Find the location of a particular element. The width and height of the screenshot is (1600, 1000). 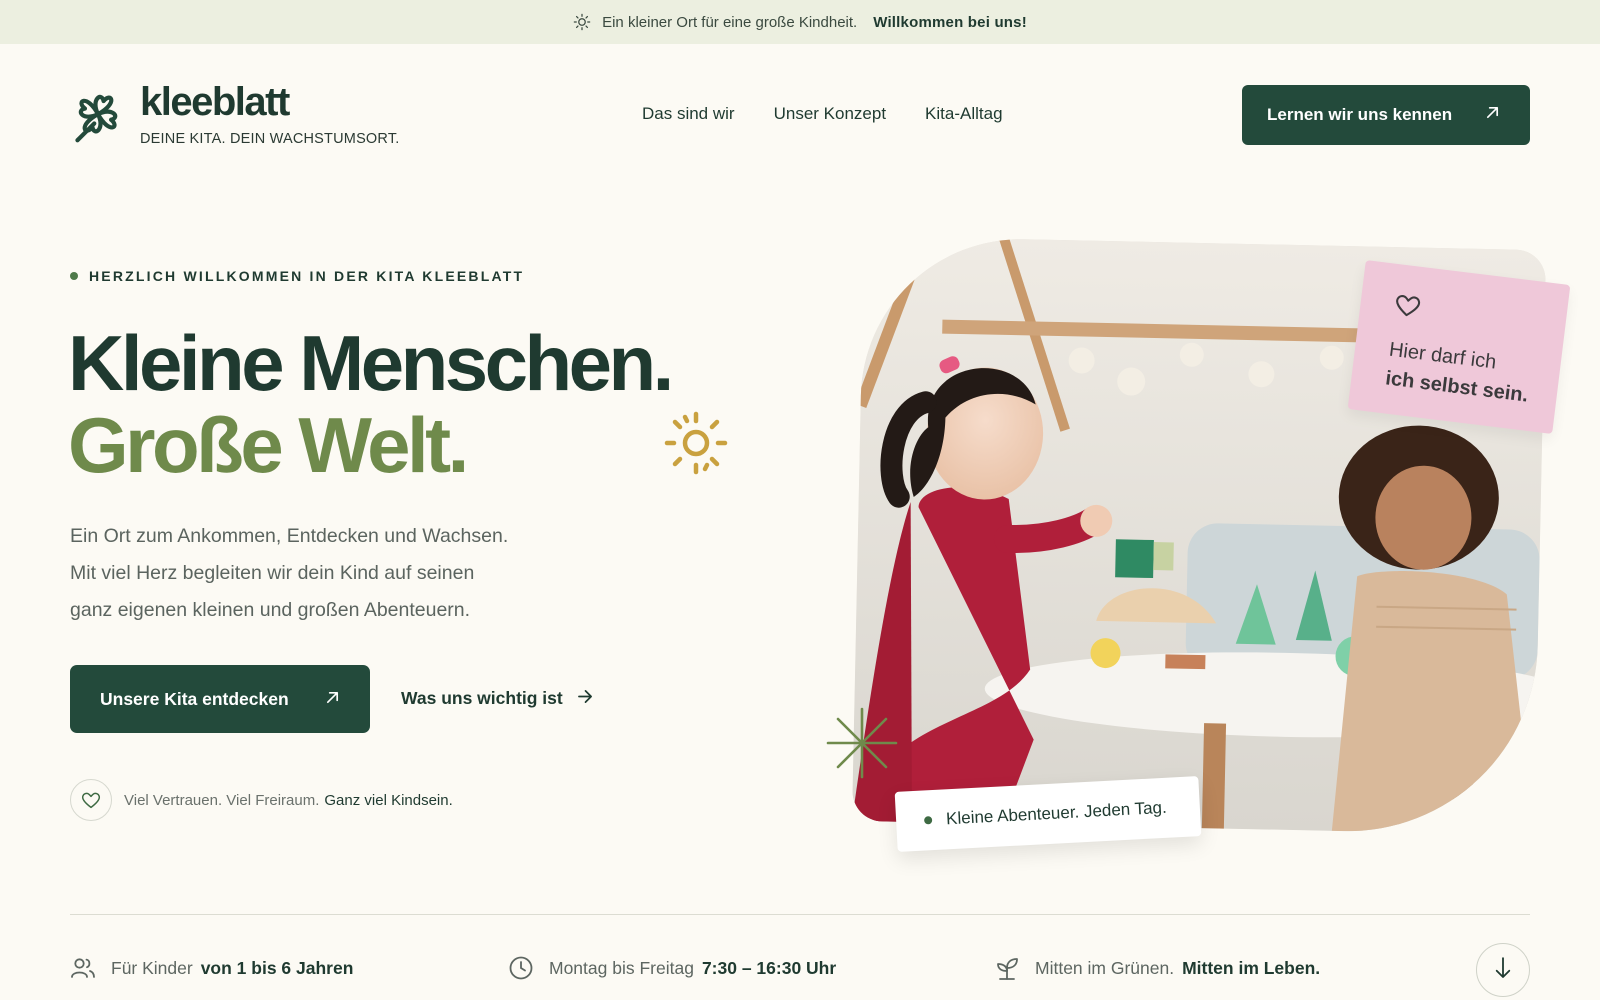

fact-location: Mitten im Grünen. Mitten im Leben. is located at coordinates (1157, 968).